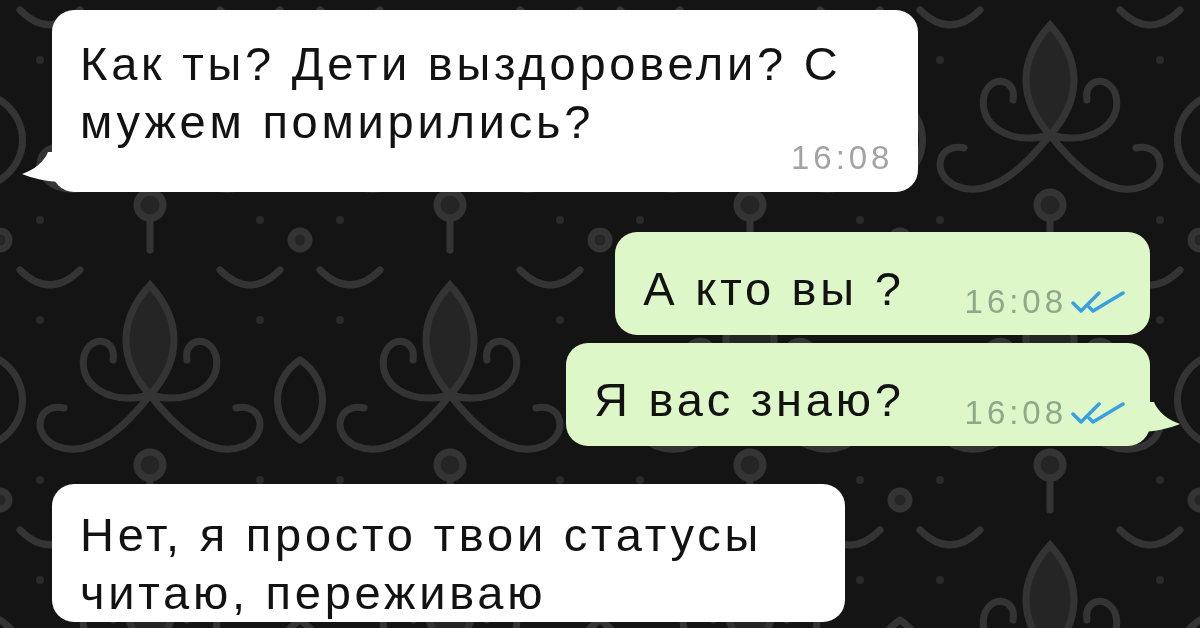 This screenshot has width=1200, height=628. I want to click on message-text: А кто вы ?, so click(774, 289).